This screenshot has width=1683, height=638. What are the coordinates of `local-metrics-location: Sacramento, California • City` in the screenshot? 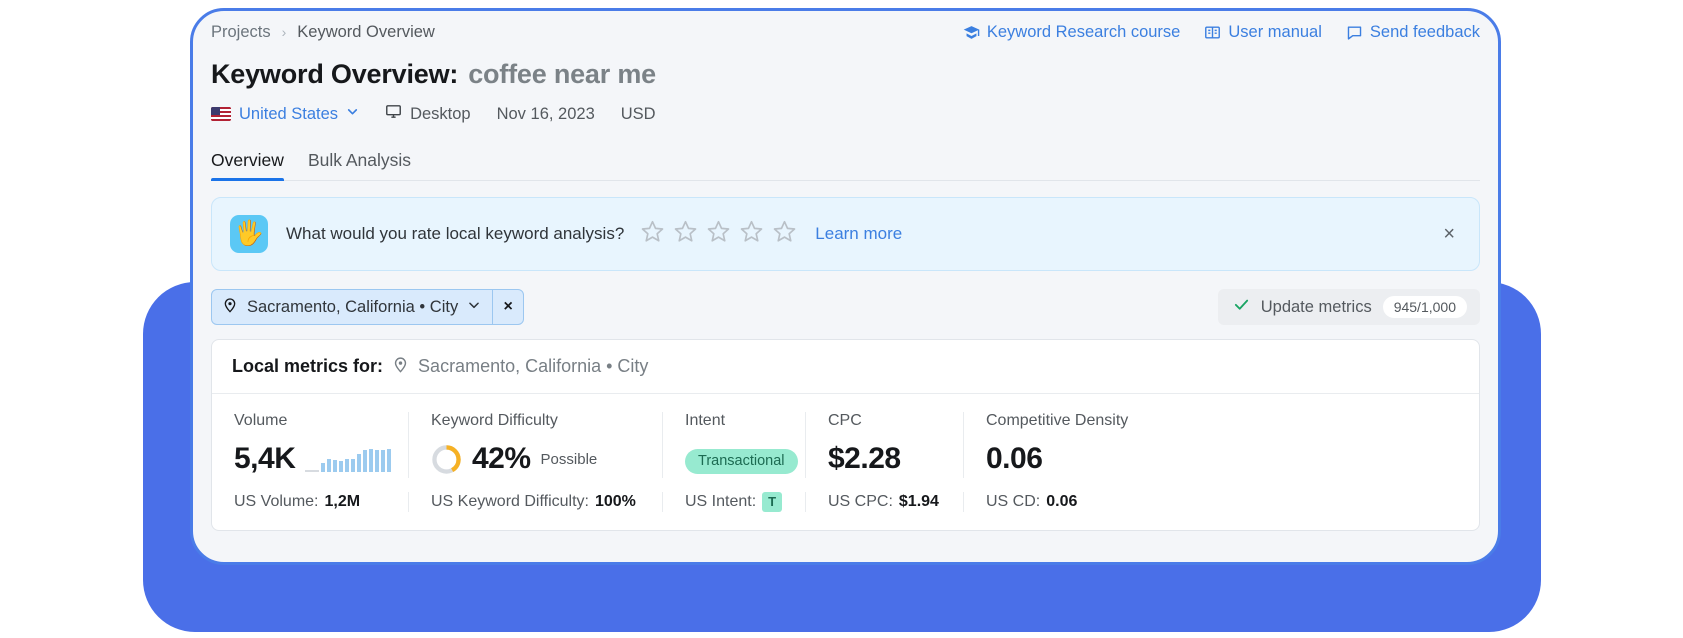 It's located at (533, 366).